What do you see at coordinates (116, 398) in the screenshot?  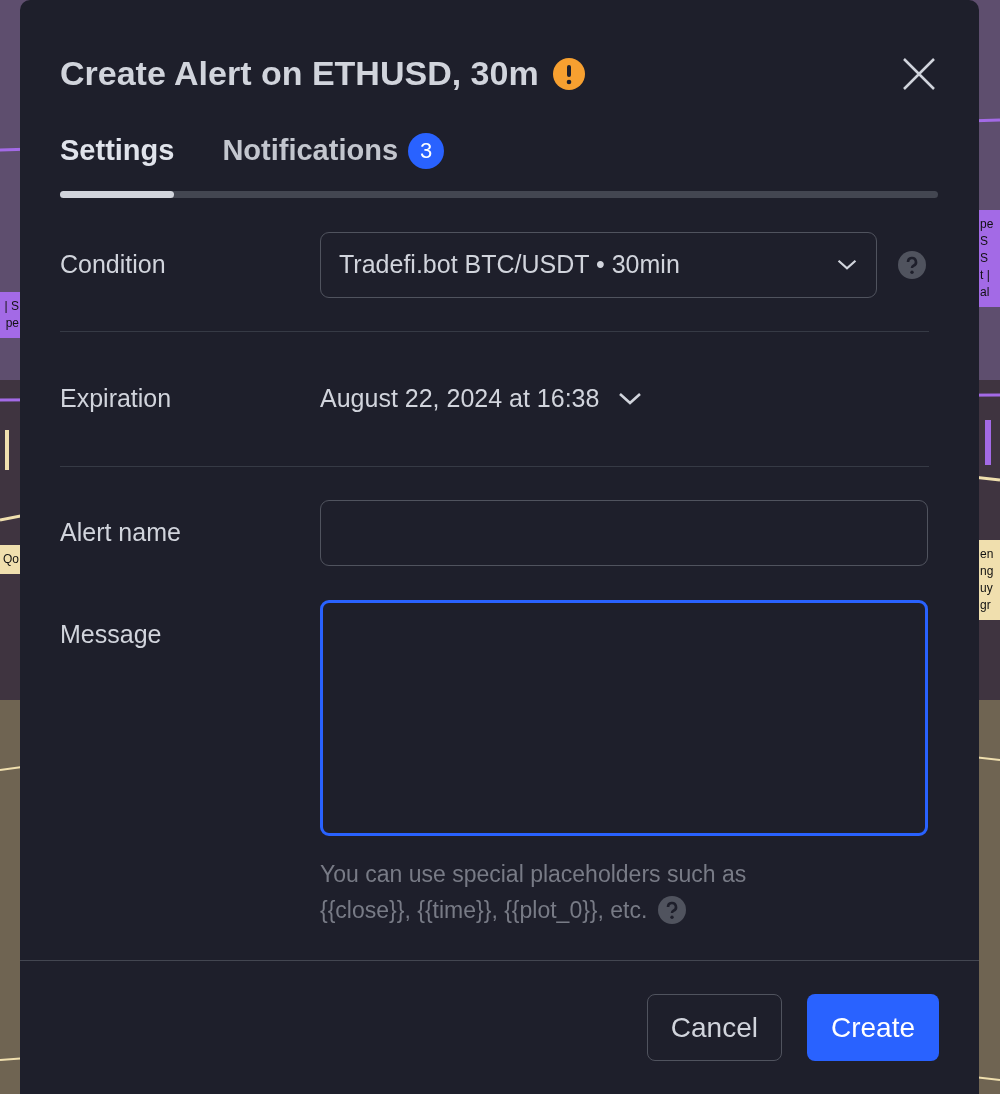 I see `field-label: Expiration` at bounding box center [116, 398].